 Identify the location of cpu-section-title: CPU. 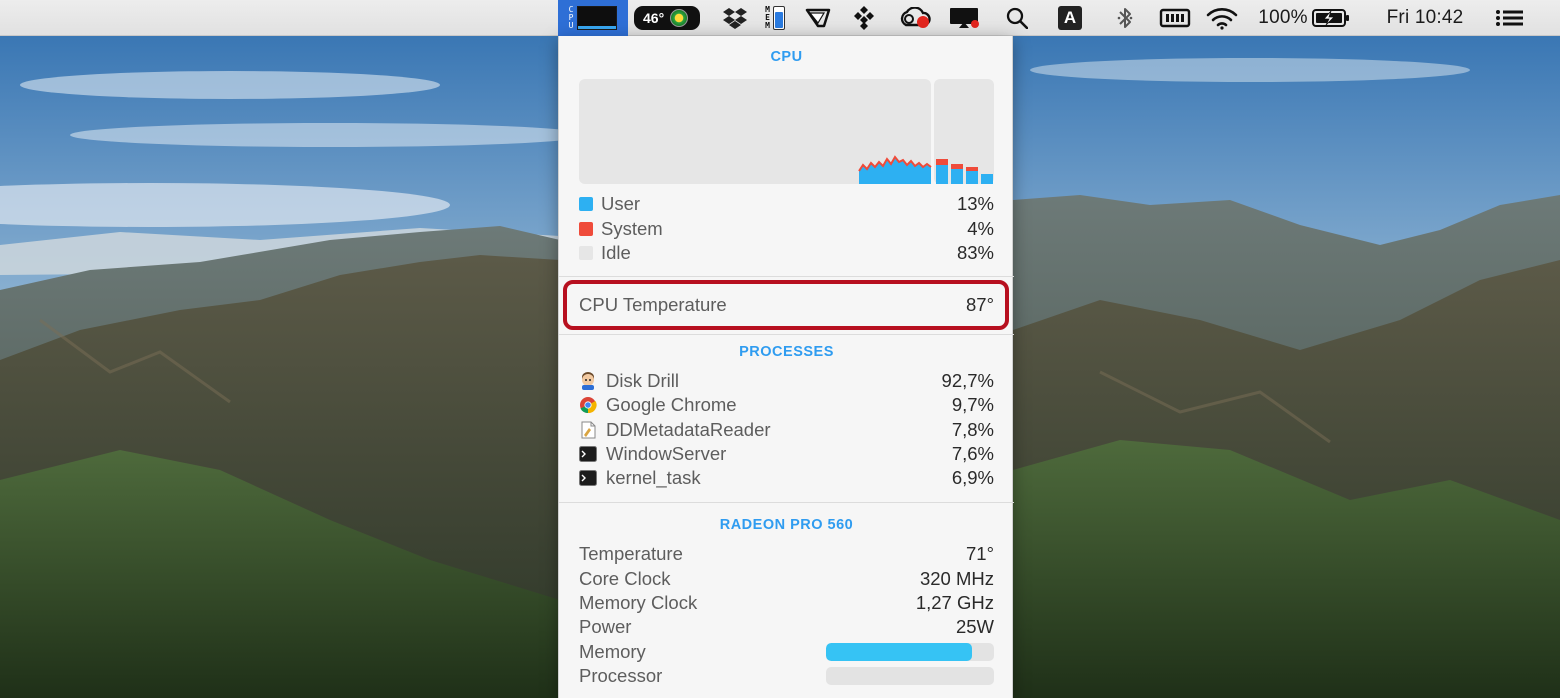
(786, 57).